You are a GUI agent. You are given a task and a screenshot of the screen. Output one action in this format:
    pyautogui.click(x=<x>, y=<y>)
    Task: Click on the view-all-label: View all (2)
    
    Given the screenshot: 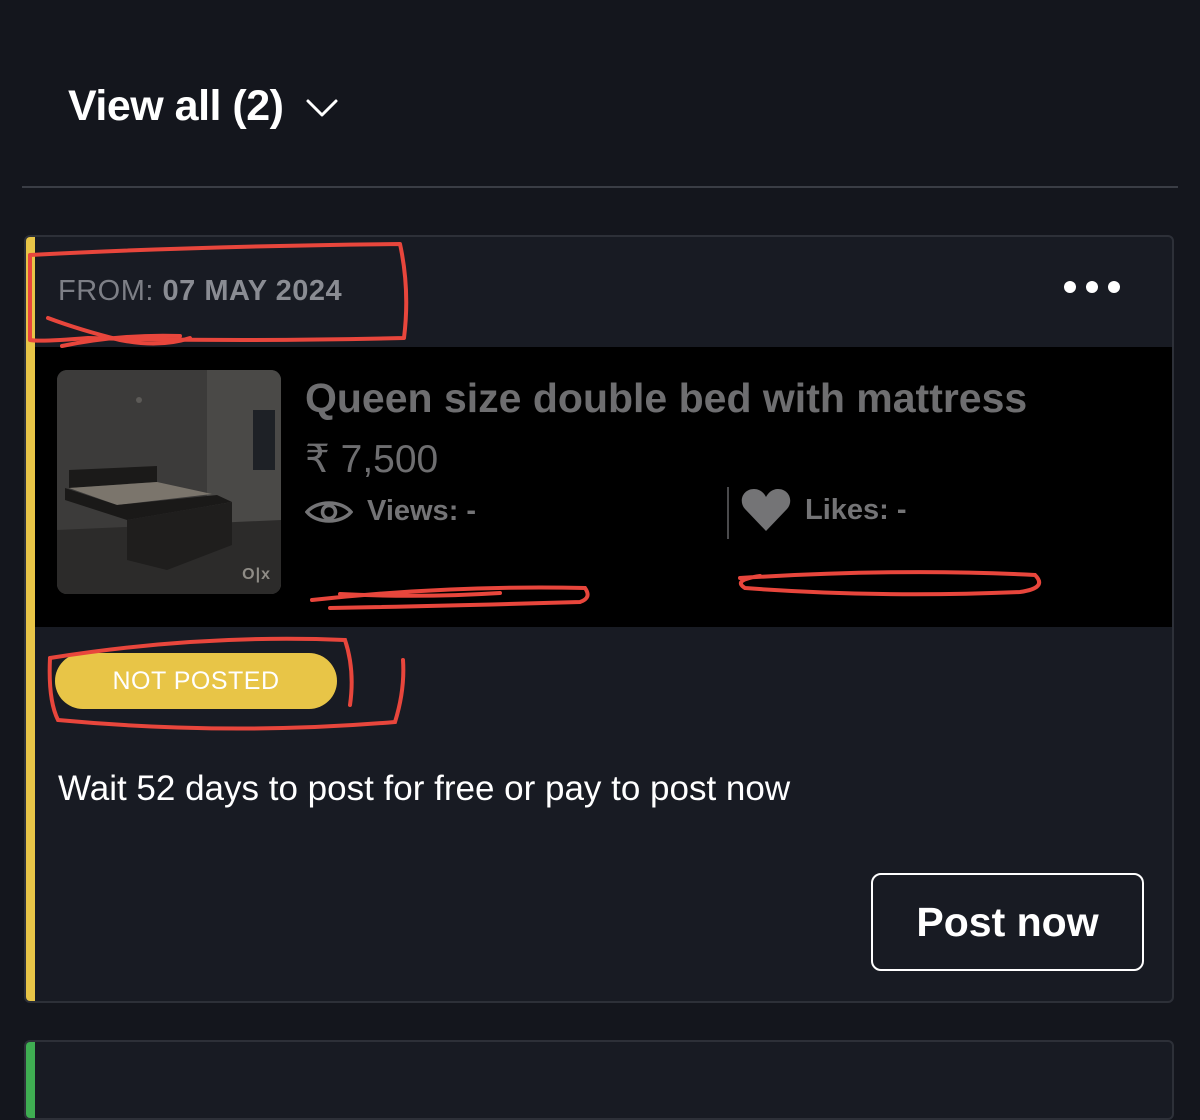 What is the action you would take?
    pyautogui.click(x=176, y=106)
    